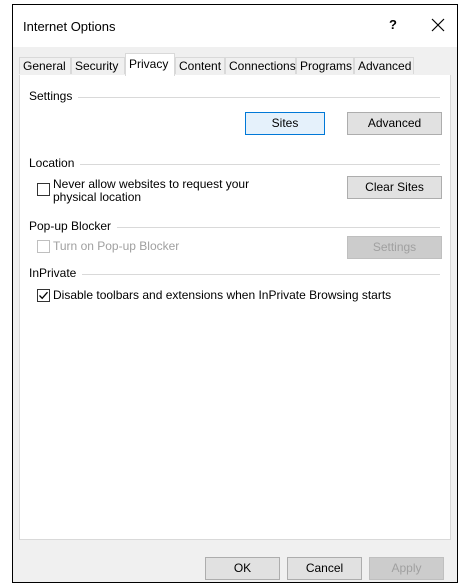  I want to click on ok-button: OK, so click(242, 568).